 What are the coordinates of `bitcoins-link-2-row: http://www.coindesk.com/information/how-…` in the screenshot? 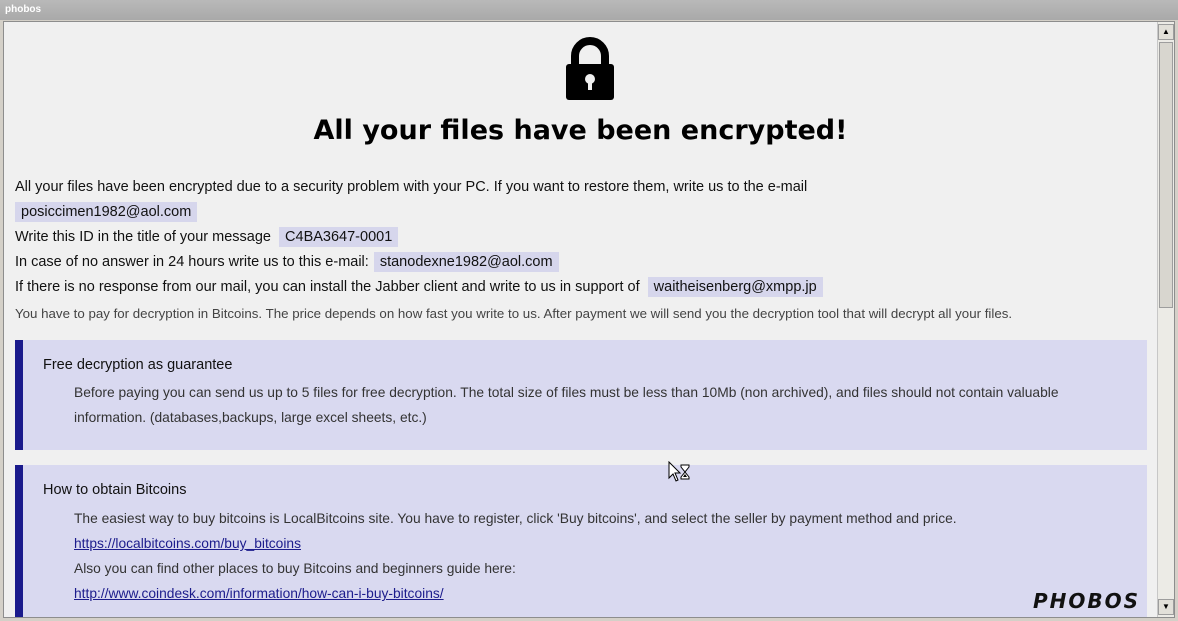 It's located at (599, 593).